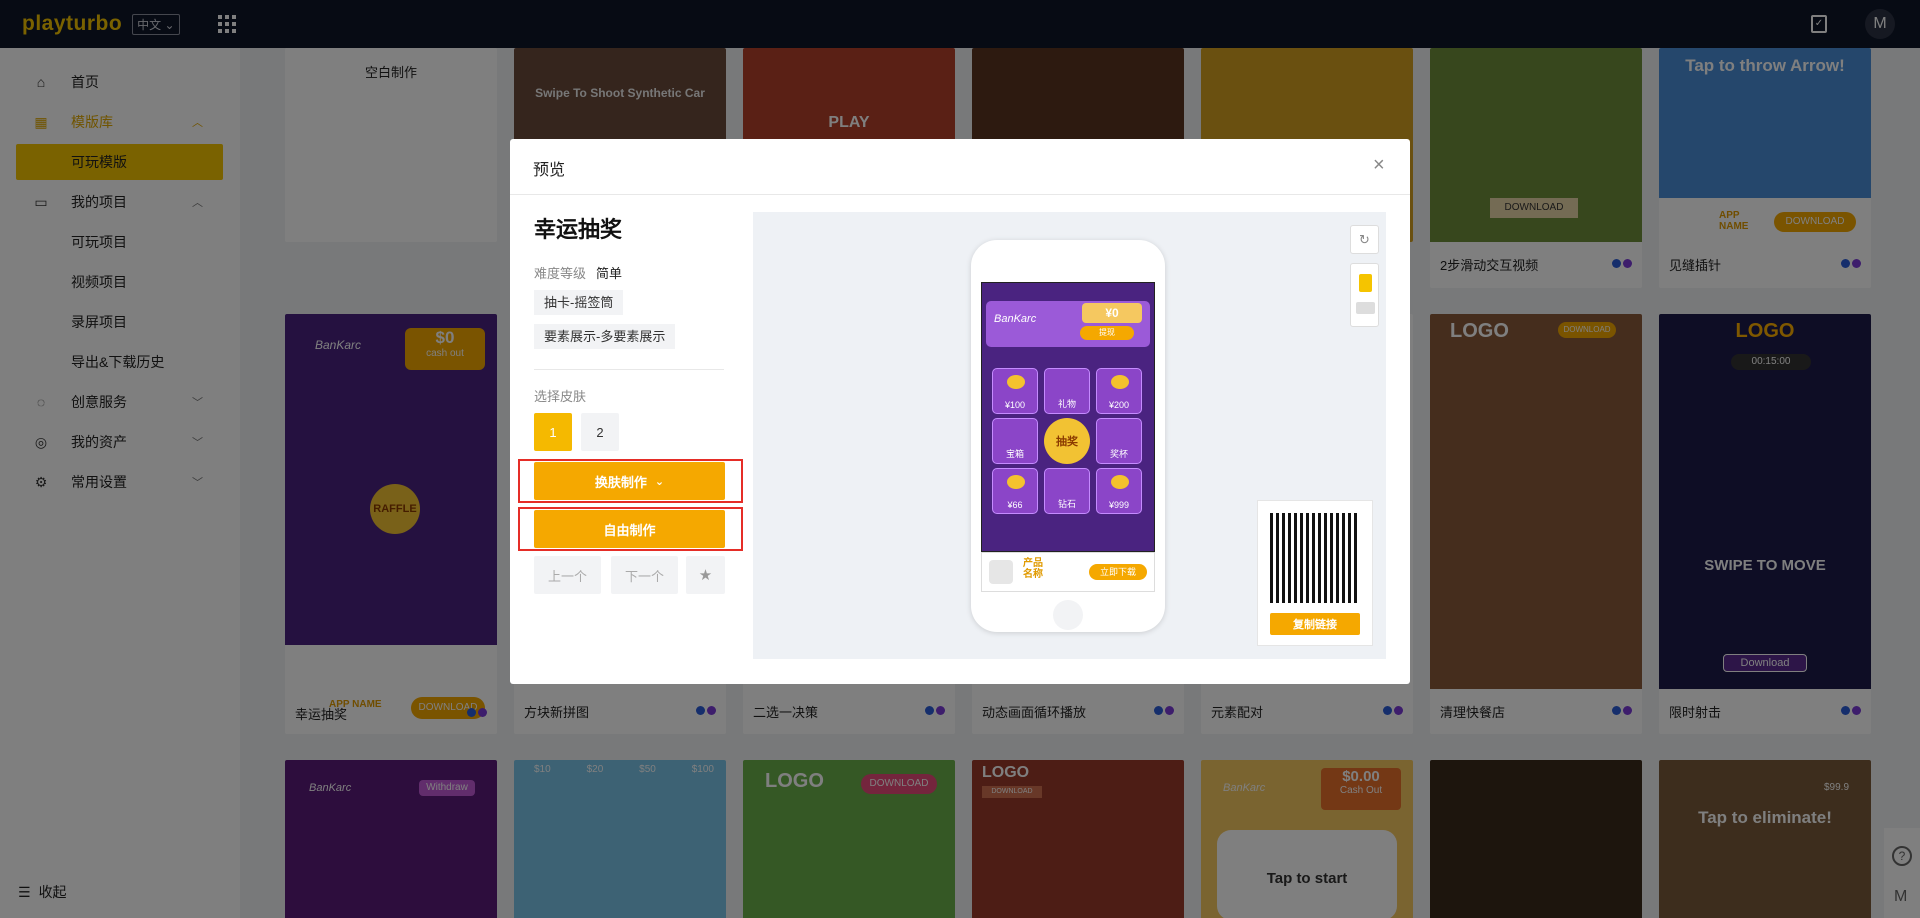 The width and height of the screenshot is (1920, 918). Describe the element at coordinates (1365, 283) in the screenshot. I see `portrait-icon` at that location.